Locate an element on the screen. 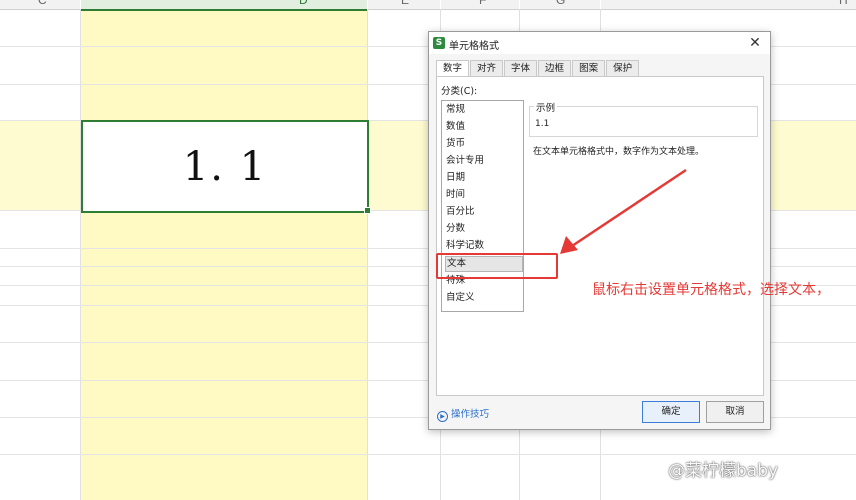 This screenshot has width=856, height=500. annotation-arrow is located at coordinates (623, 211).